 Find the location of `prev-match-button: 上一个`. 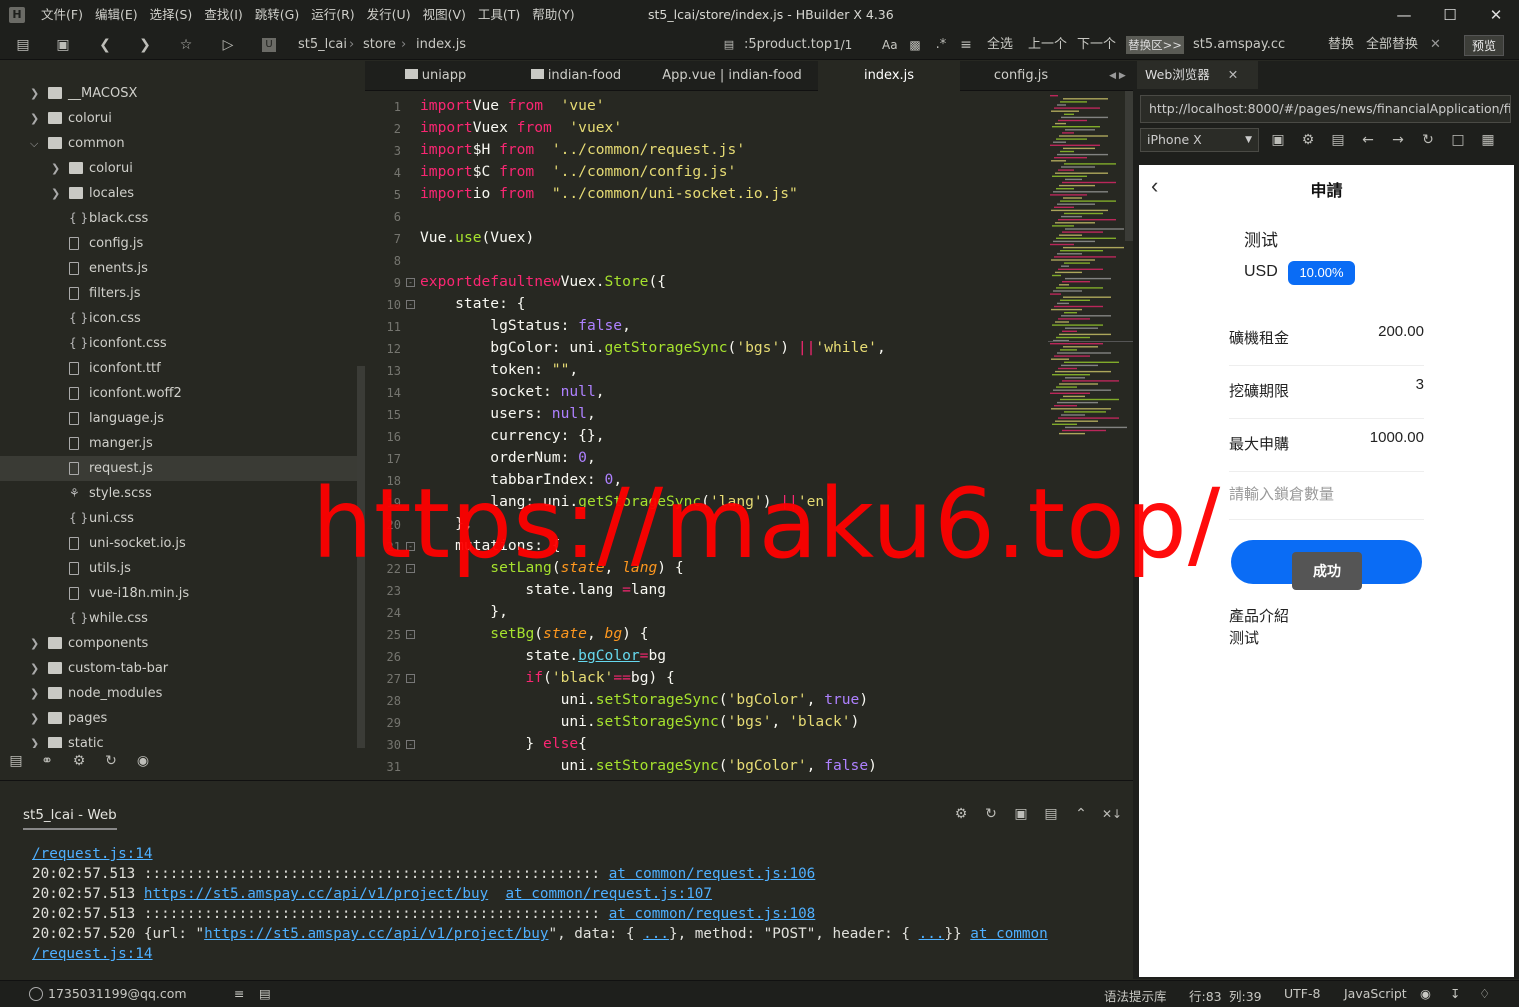

prev-match-button: 上一个 is located at coordinates (1047, 45).